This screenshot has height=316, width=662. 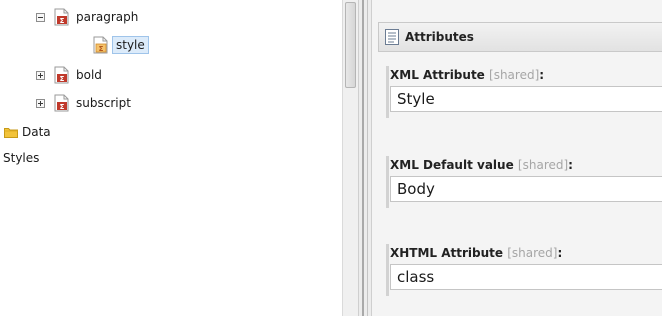 I want to click on tree-node-subscript: Σ subscript, so click(x=85, y=103).